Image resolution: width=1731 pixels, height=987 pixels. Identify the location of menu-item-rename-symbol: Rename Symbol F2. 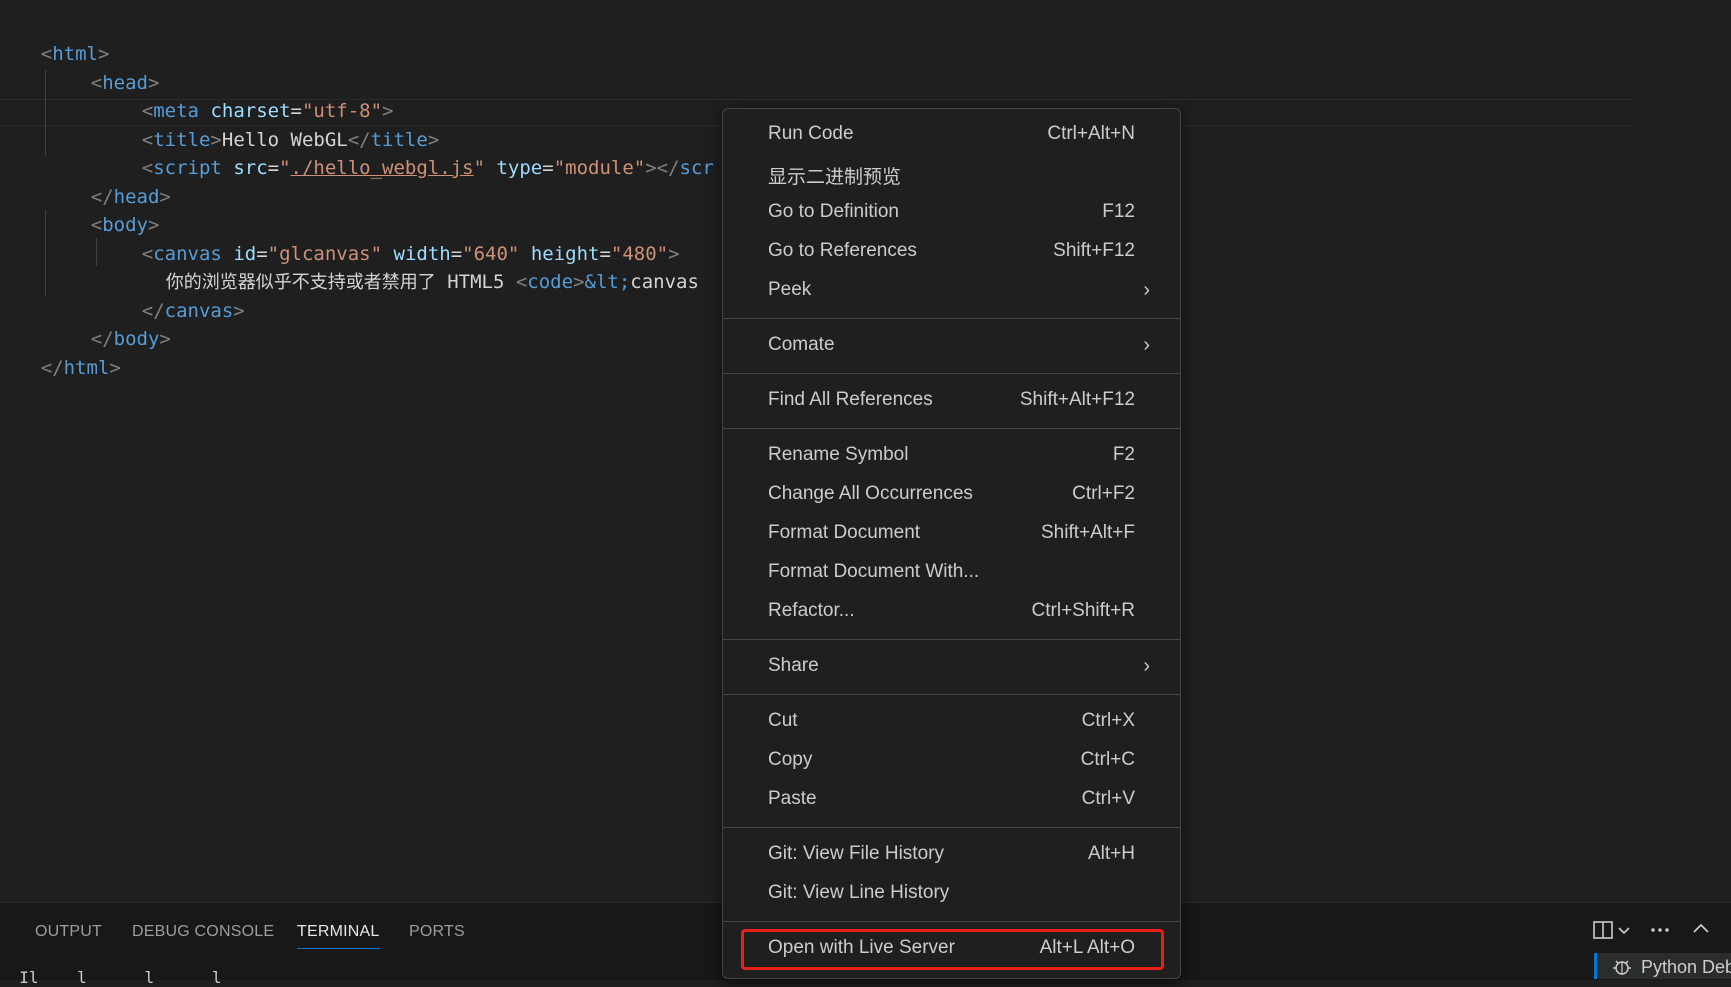
(951, 456).